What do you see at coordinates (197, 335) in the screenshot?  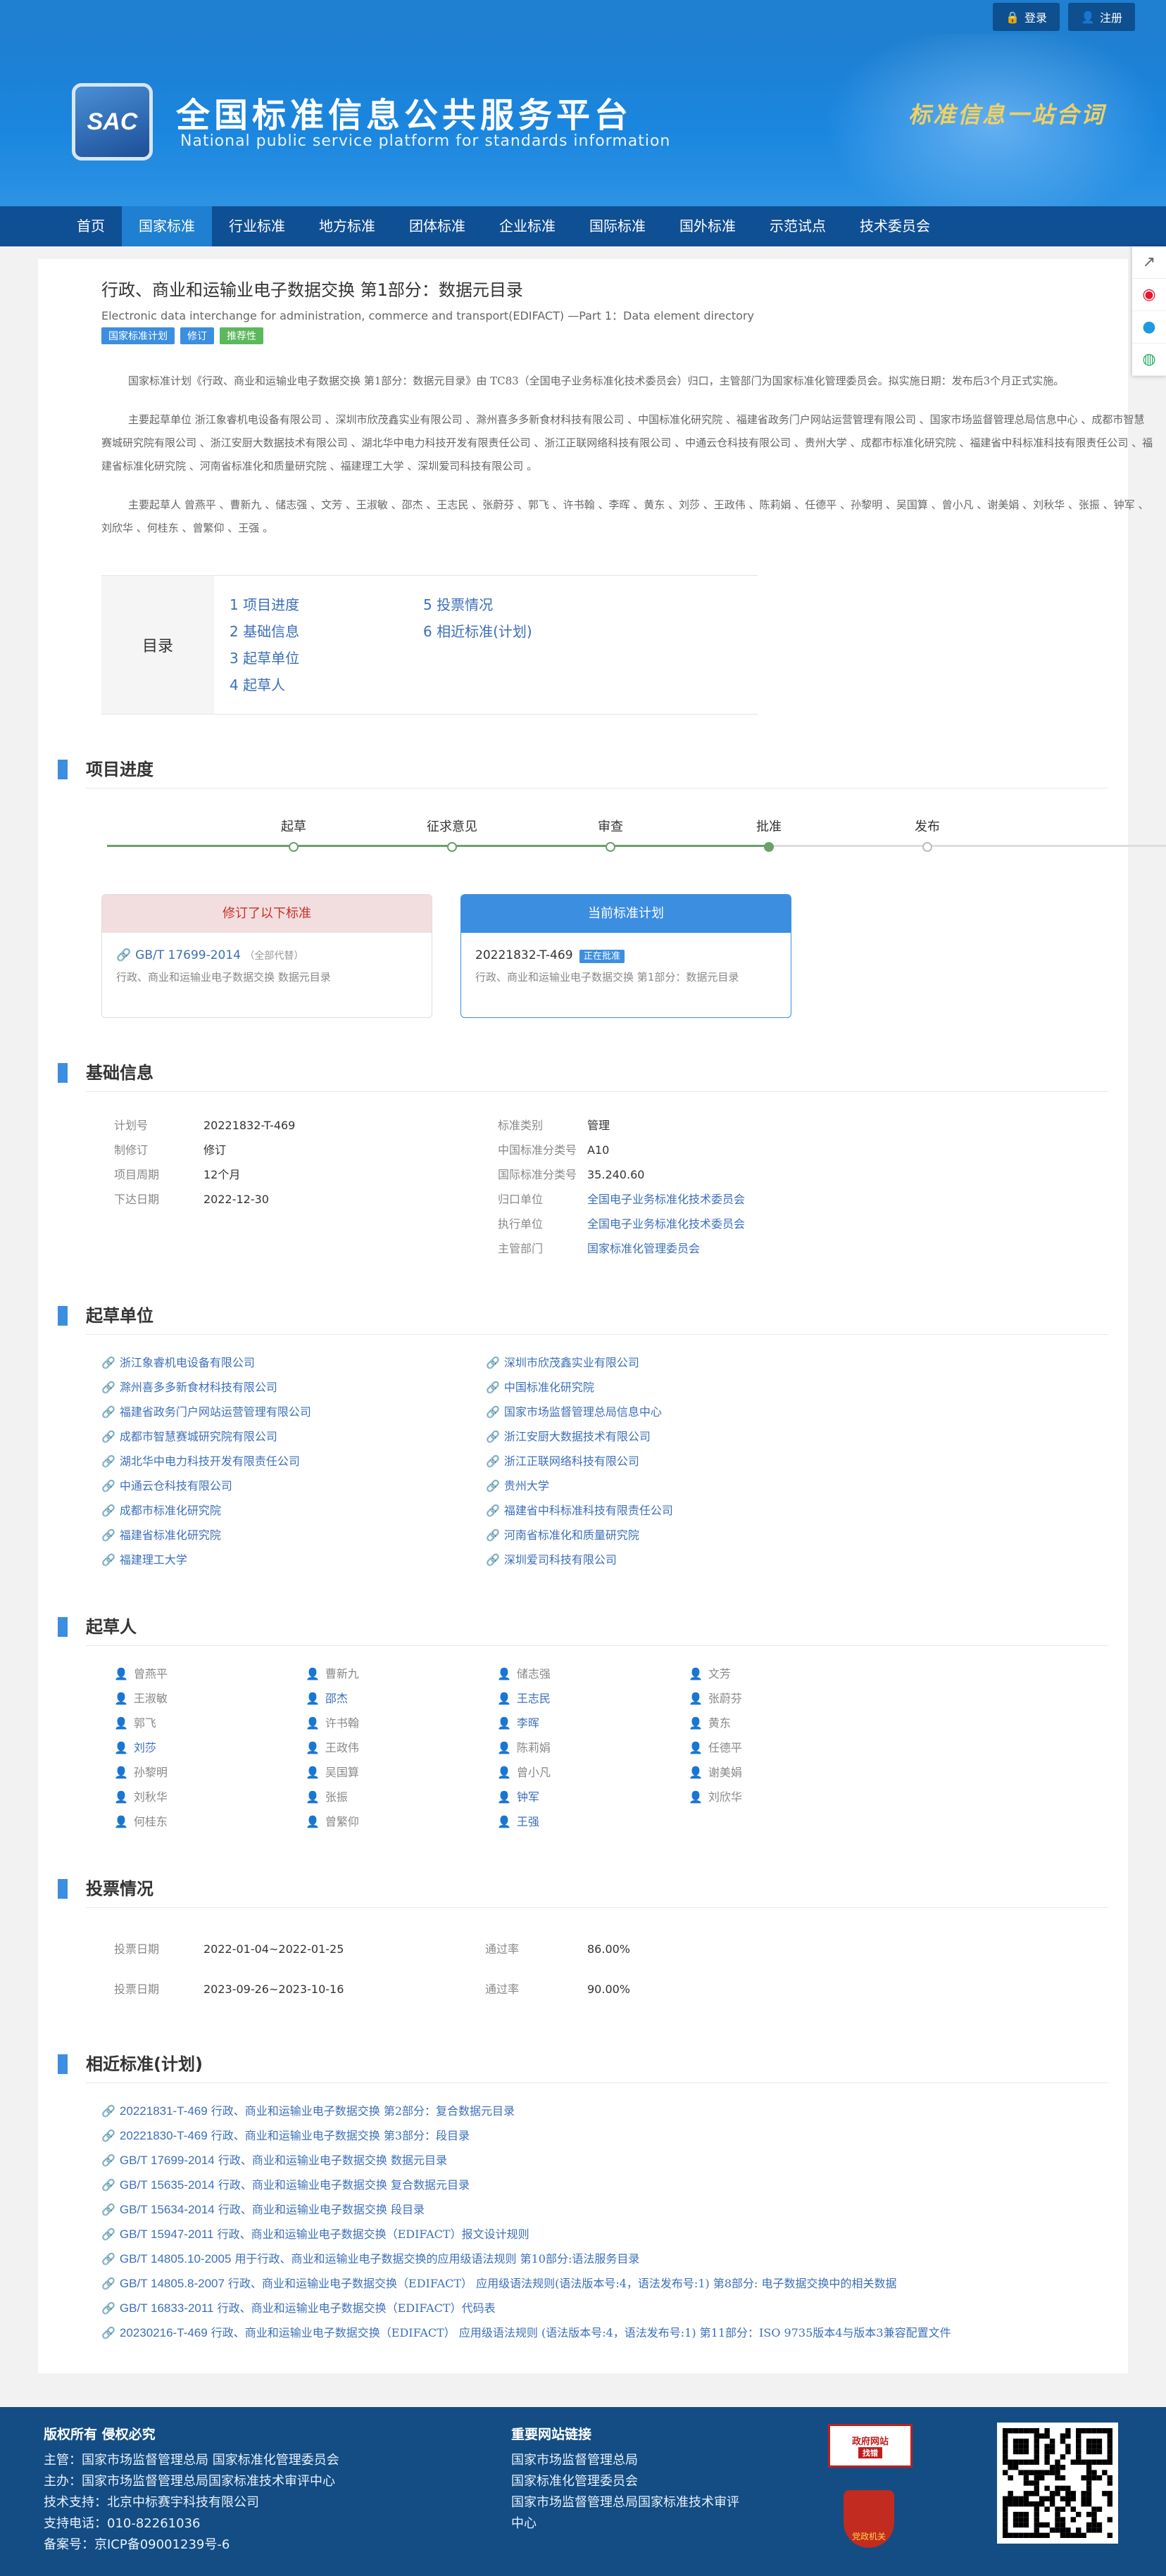 I see `standard-tag: 修订` at bounding box center [197, 335].